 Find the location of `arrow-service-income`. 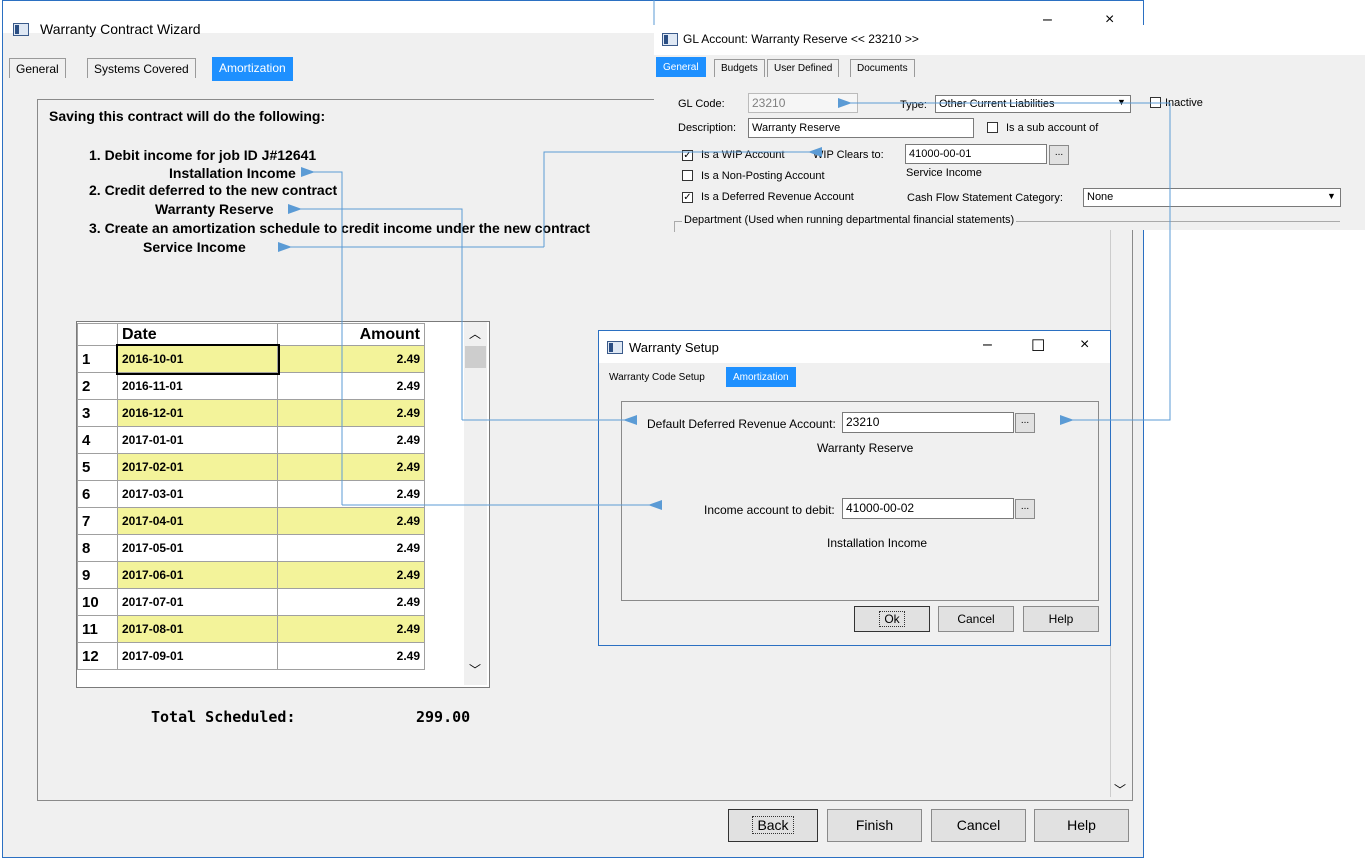

arrow-service-income is located at coordinates (616, 199).